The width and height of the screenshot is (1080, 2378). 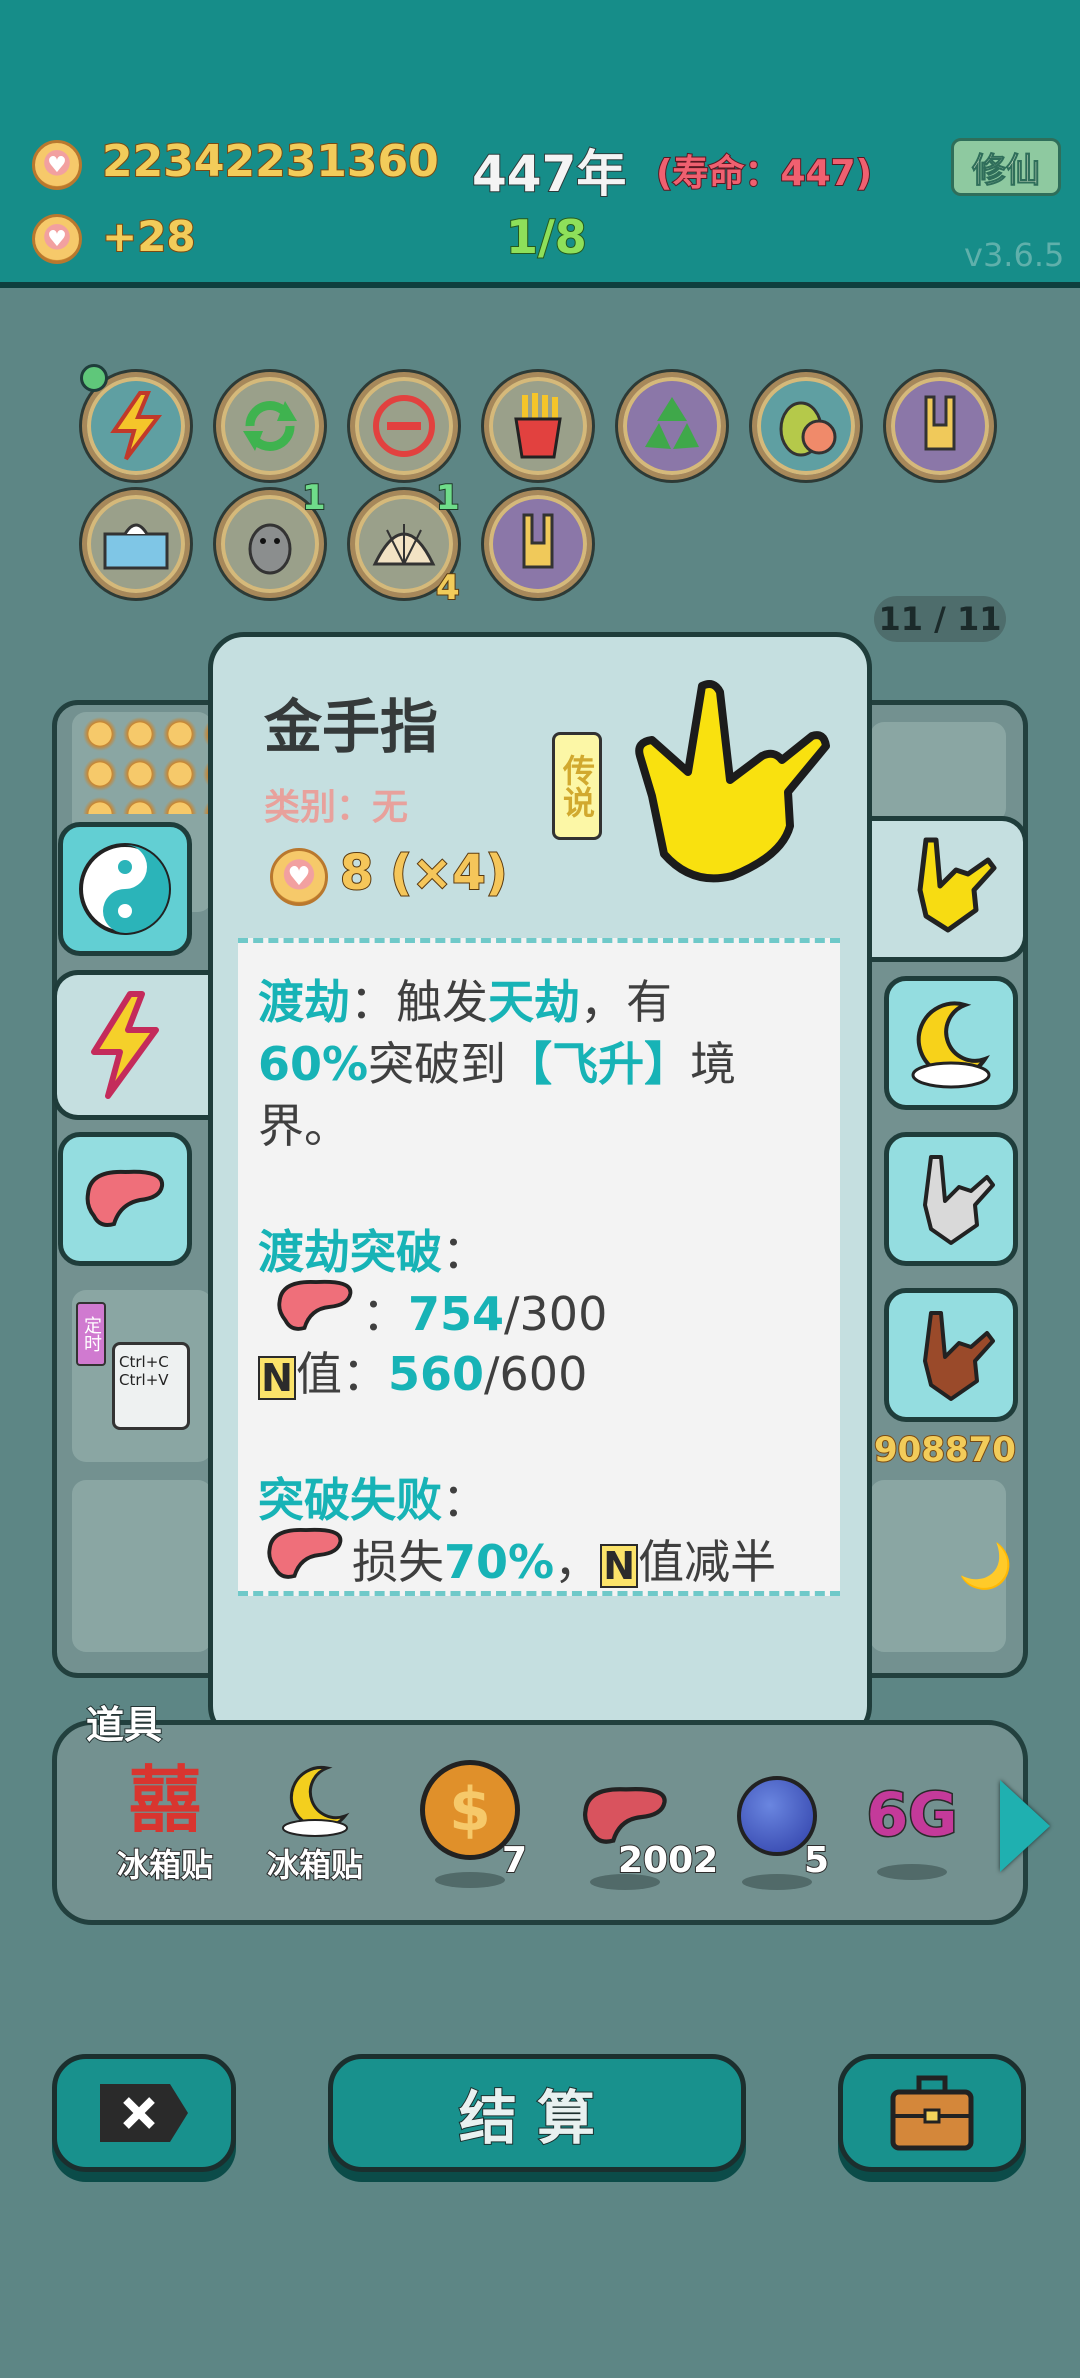 What do you see at coordinates (142, 1566) in the screenshot?
I see `board-slot-empty` at bounding box center [142, 1566].